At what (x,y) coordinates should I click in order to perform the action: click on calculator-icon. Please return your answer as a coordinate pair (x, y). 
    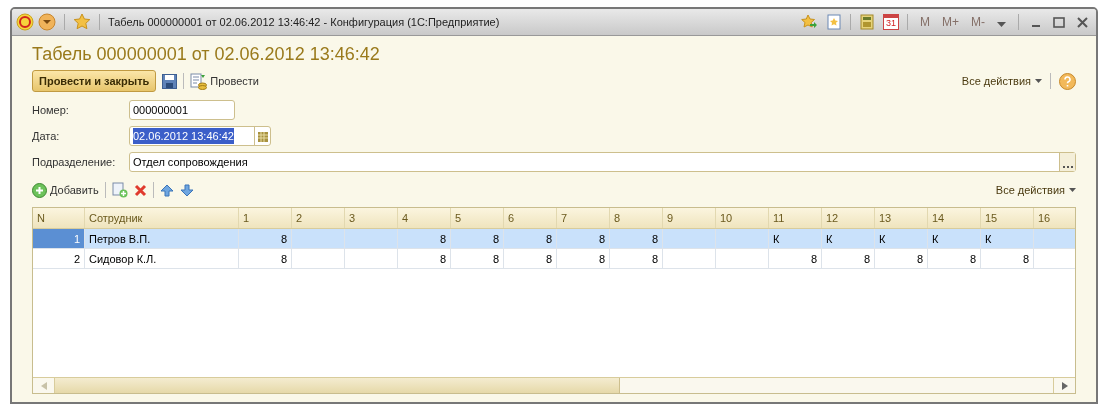
    Looking at the image, I should click on (867, 22).